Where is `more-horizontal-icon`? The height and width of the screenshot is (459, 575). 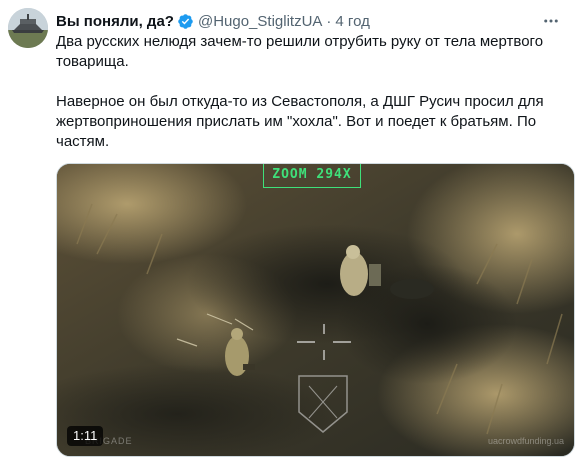
more-horizontal-icon is located at coordinates (551, 21).